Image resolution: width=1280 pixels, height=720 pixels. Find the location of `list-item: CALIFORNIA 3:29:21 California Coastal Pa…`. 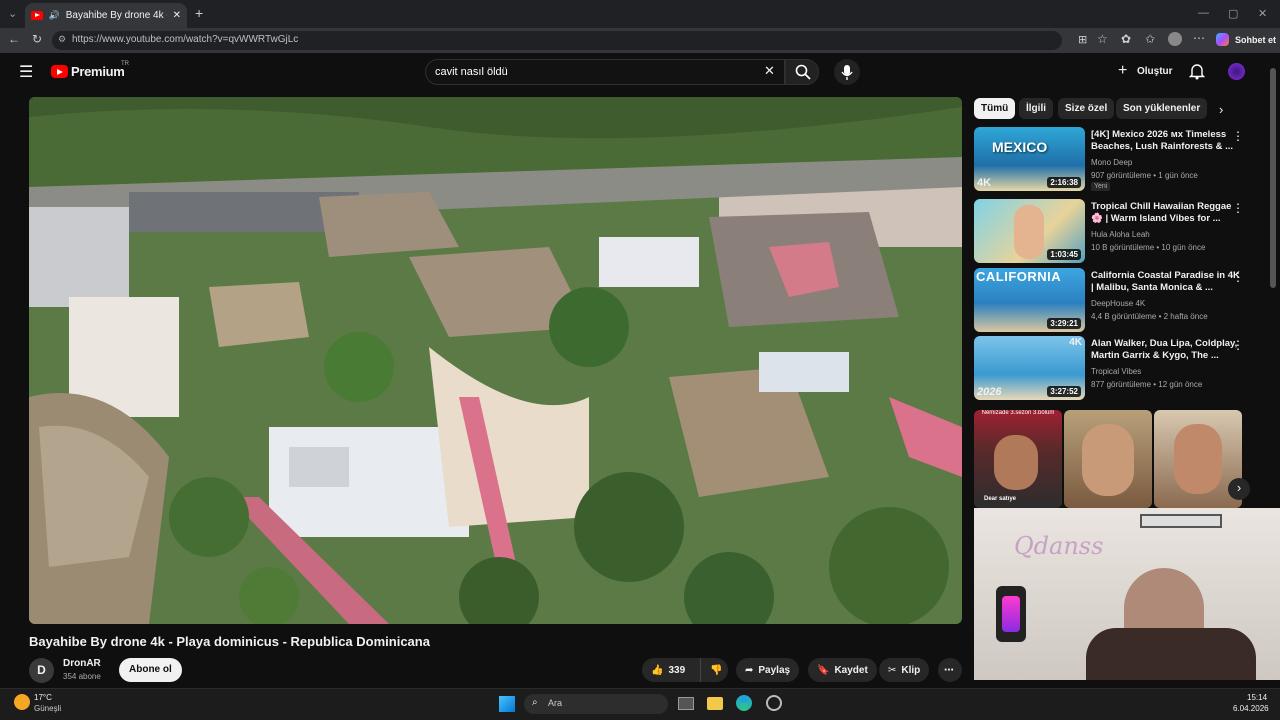

list-item: CALIFORNIA 3:29:21 California Coastal Pa… is located at coordinates (1119, 300).